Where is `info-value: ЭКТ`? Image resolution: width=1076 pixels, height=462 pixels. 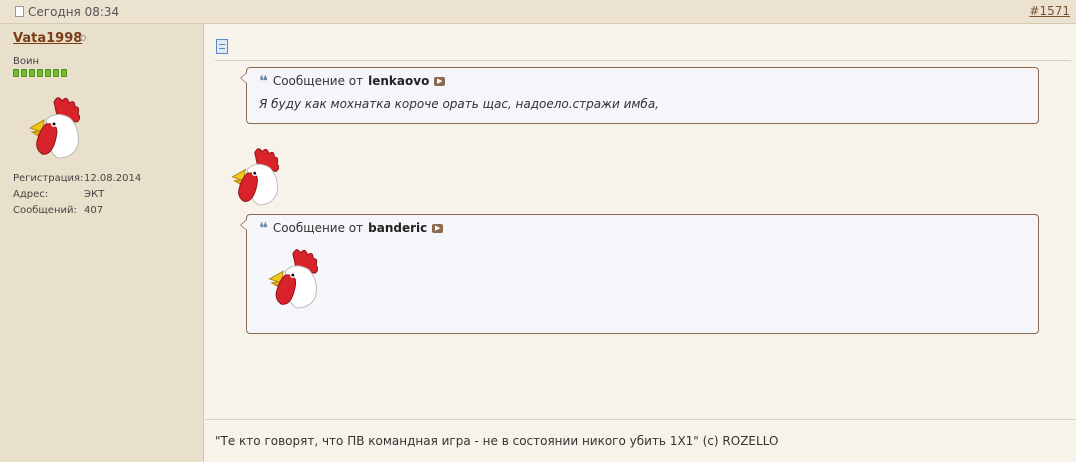 info-value: ЭКТ is located at coordinates (94, 194).